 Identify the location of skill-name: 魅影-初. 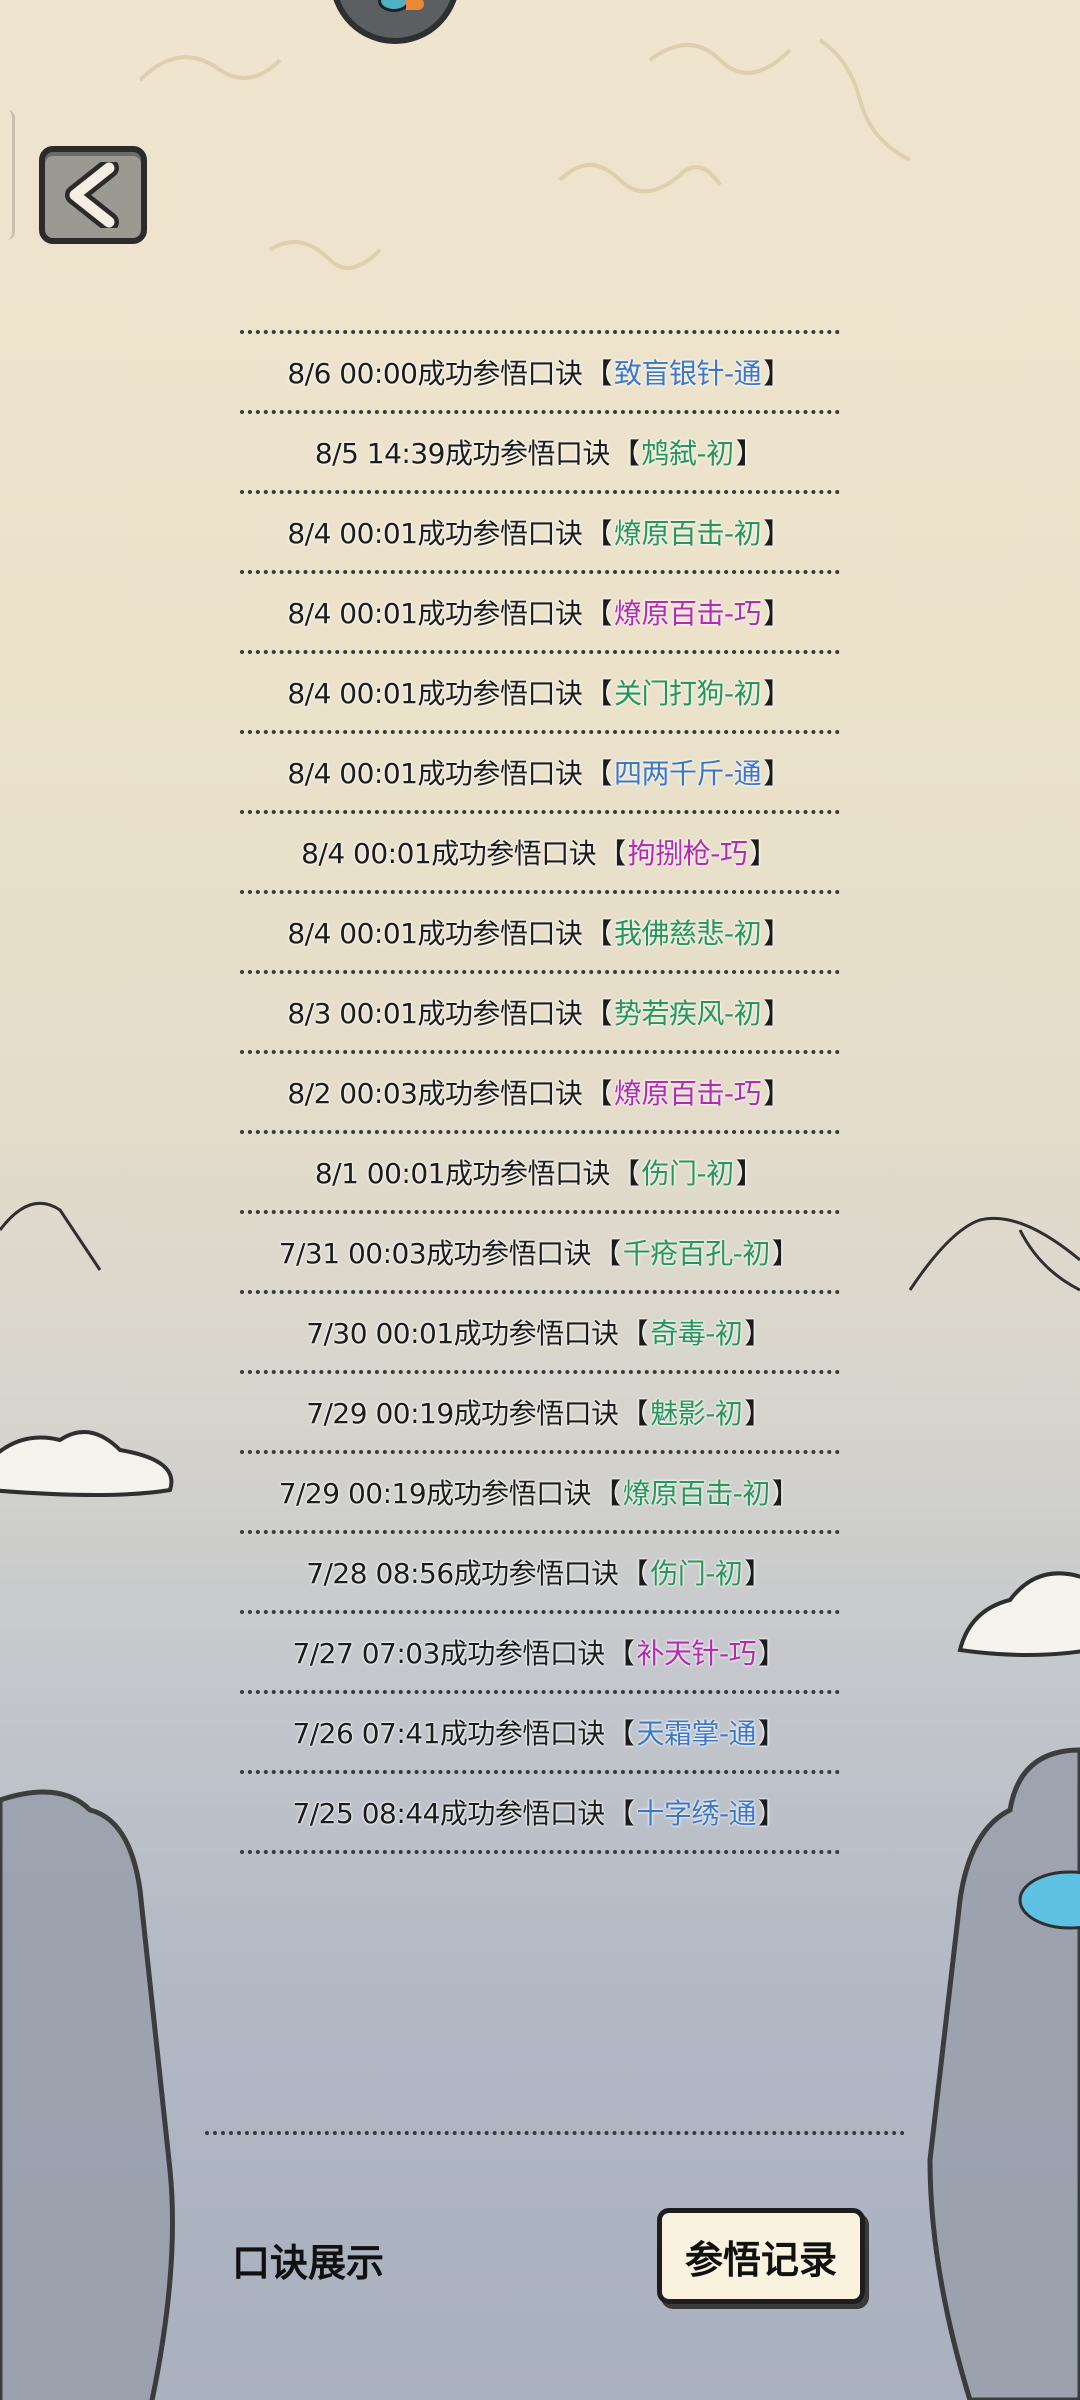
(696, 1413).